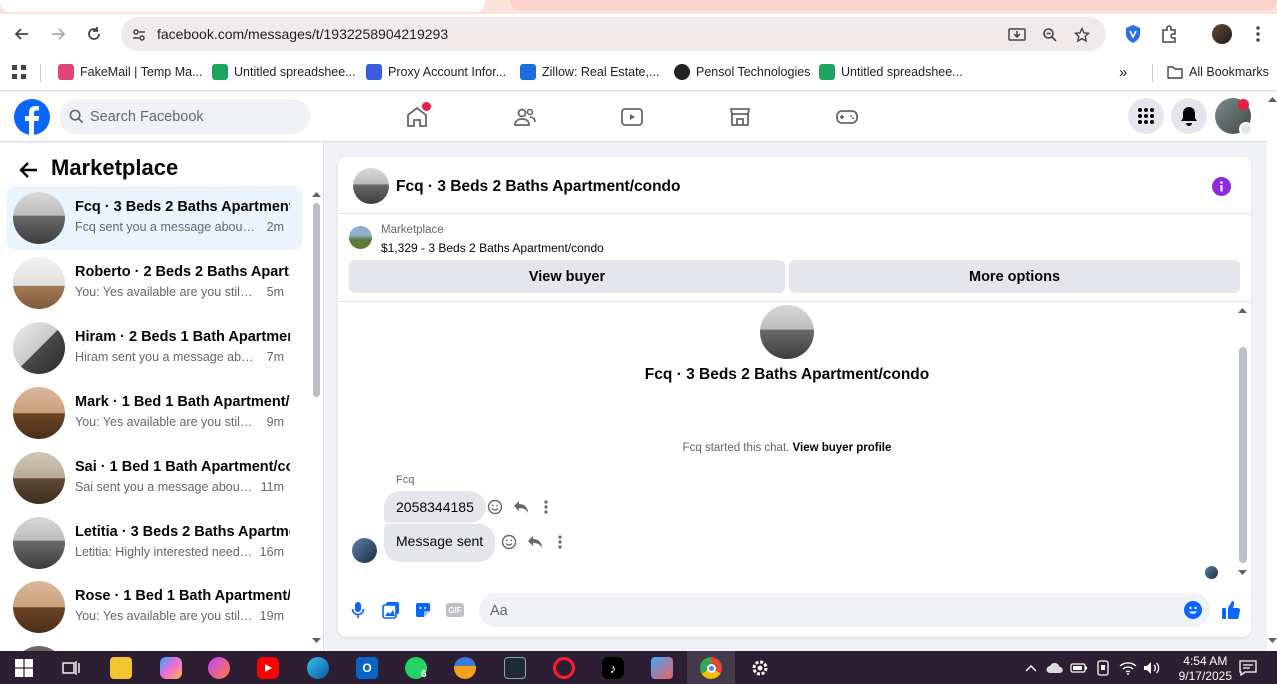 The width and height of the screenshot is (1277, 684). I want to click on address-bar: facebook.com/messages/t/1932258904219293, so click(613, 34).